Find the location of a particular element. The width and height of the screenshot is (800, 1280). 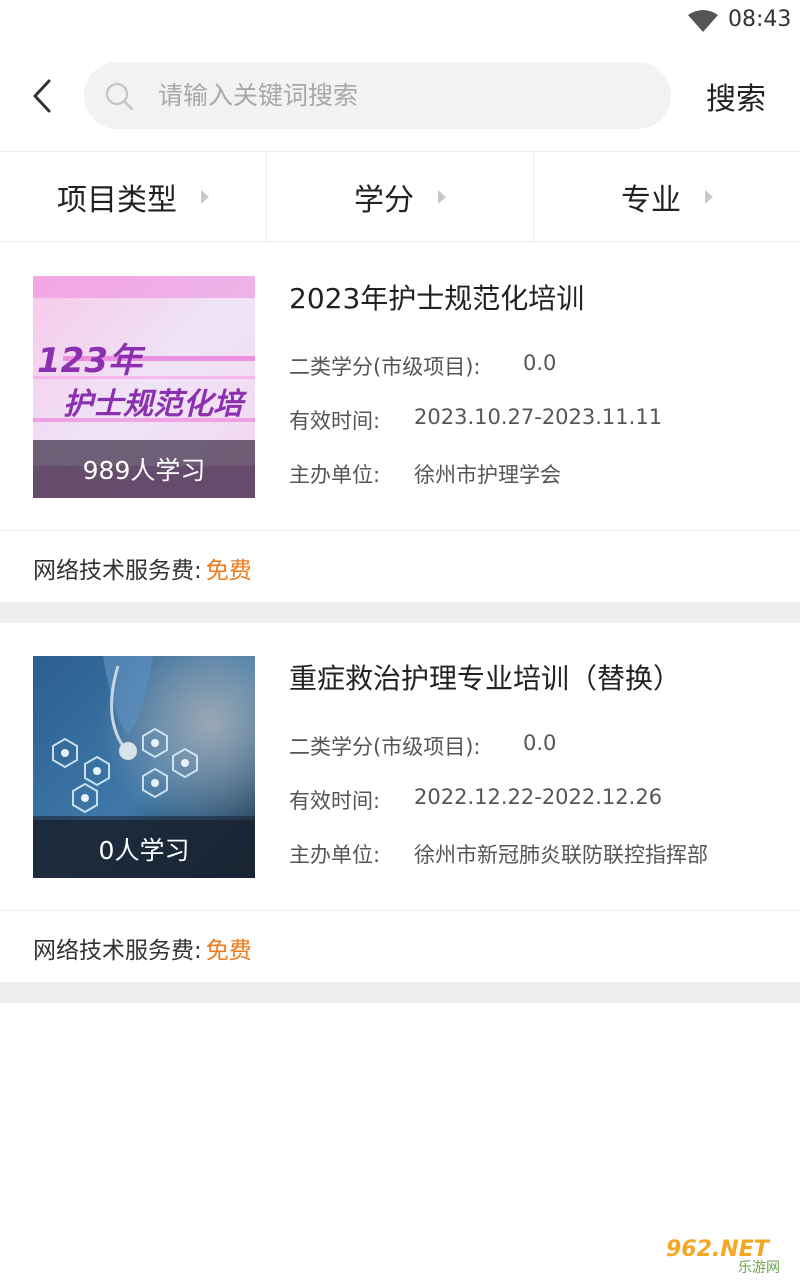

back-button is located at coordinates (42, 96).